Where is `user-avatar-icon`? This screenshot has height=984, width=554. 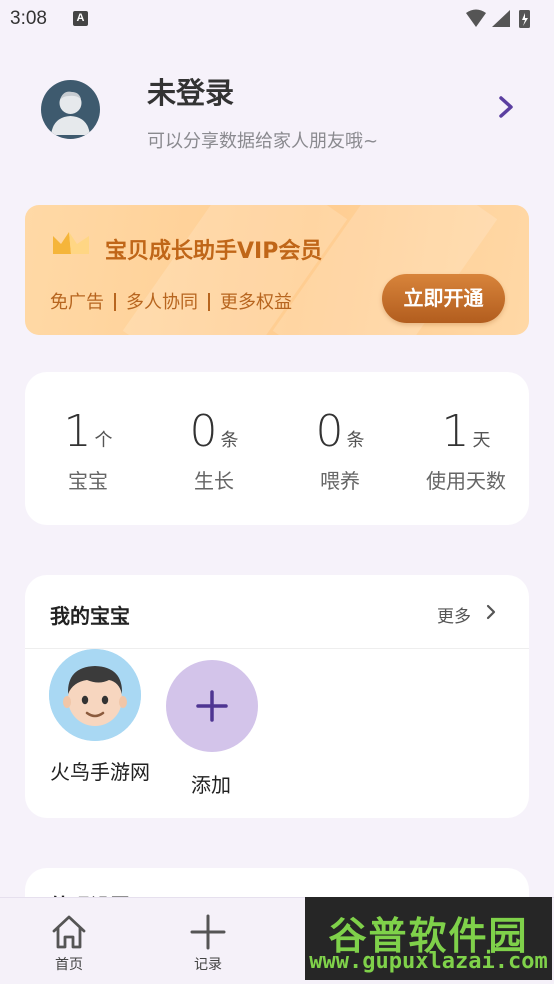
user-avatar-icon is located at coordinates (70, 113).